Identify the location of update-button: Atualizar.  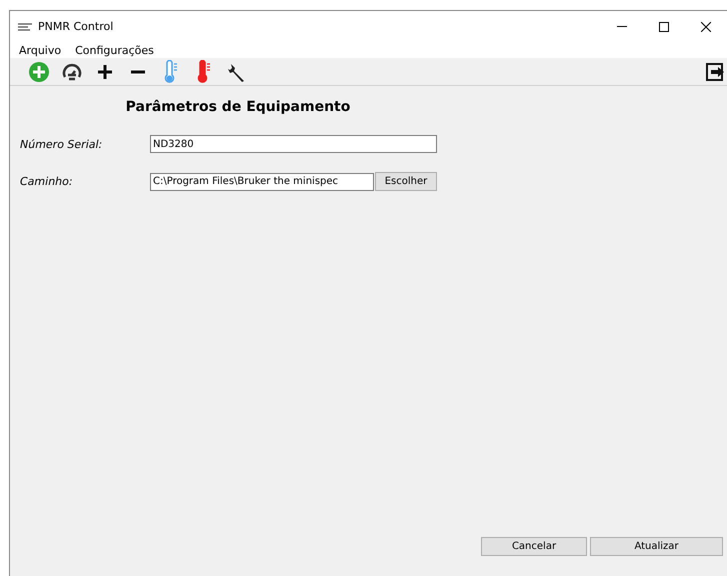
(656, 546).